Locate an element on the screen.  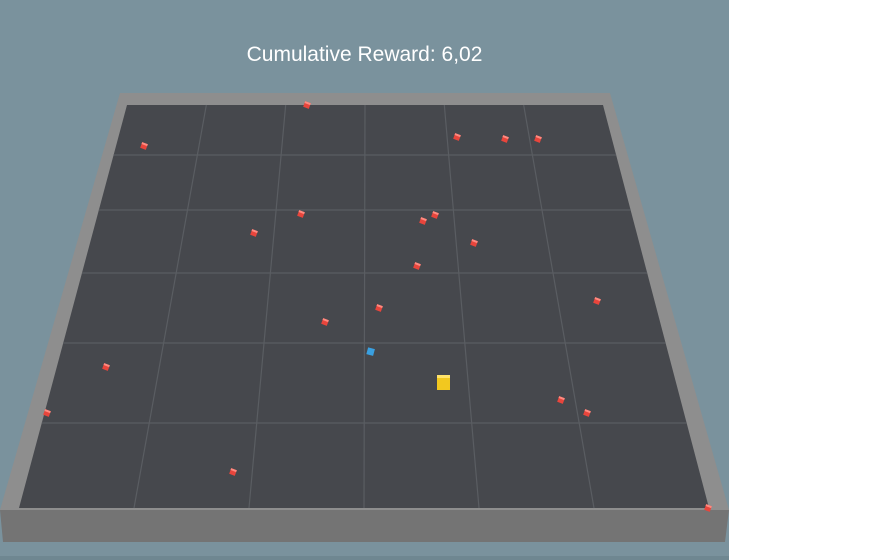
good-item-cube-top is located at coordinates (443, 376).